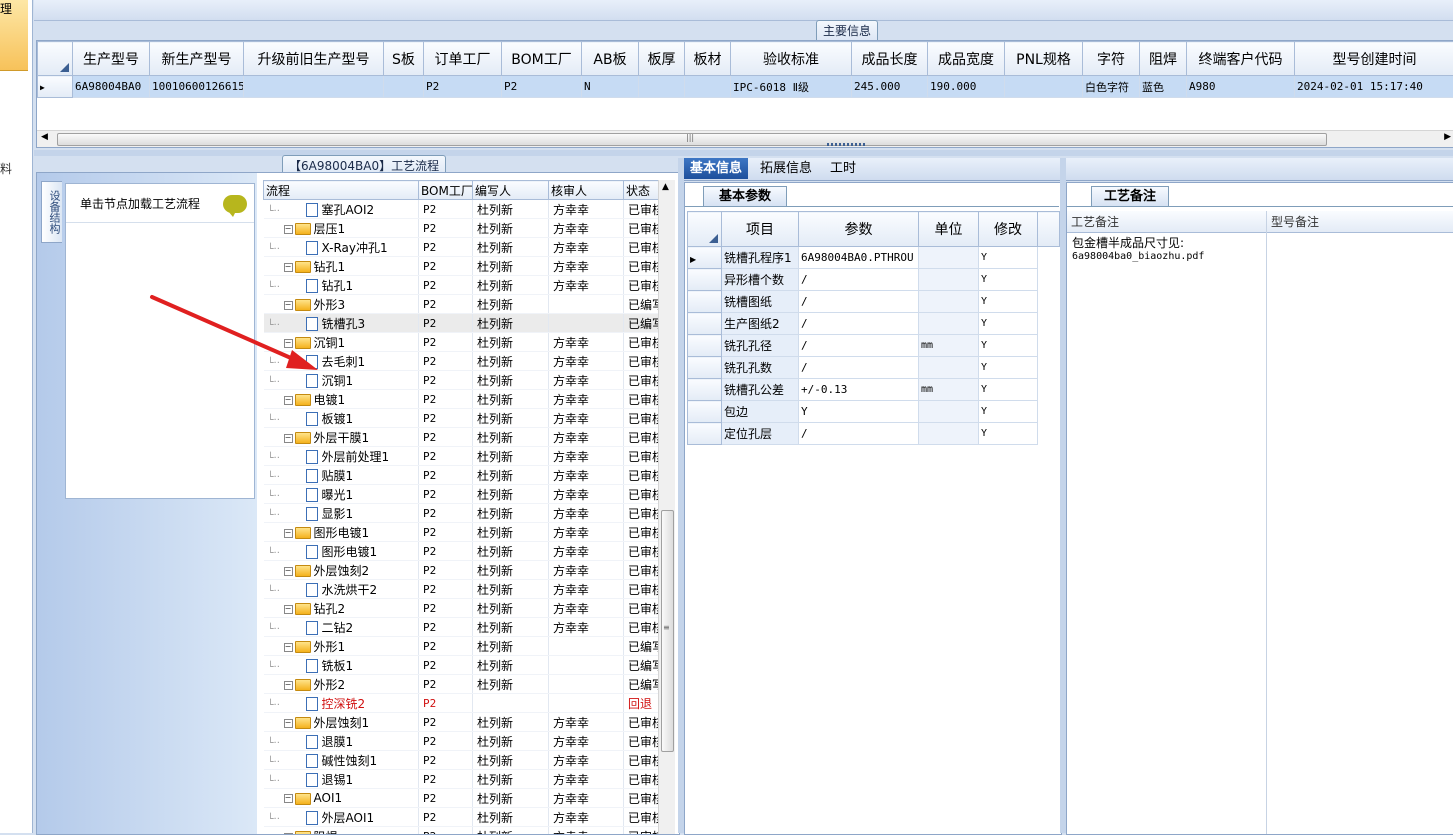 The image size is (1453, 835). What do you see at coordinates (463, 646) in the screenshot?
I see `tree-node: −外形1P2杜列新已编写` at bounding box center [463, 646].